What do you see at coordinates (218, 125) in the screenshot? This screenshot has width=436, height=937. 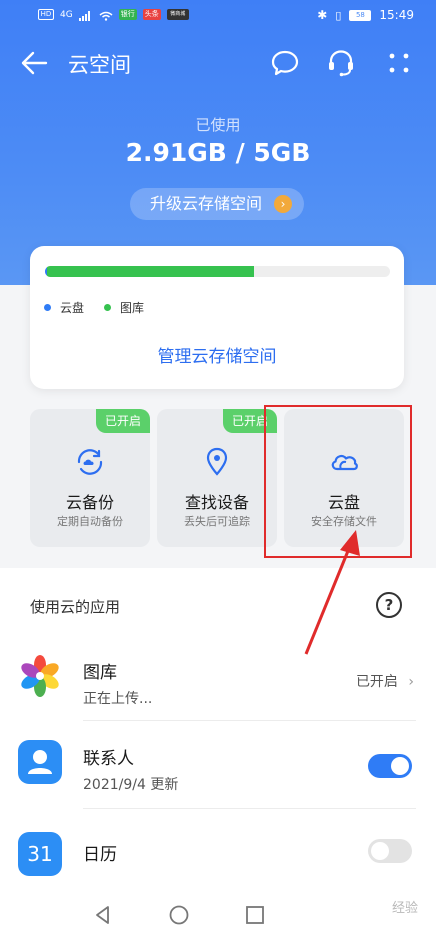 I see `used-label: 已使用` at bounding box center [218, 125].